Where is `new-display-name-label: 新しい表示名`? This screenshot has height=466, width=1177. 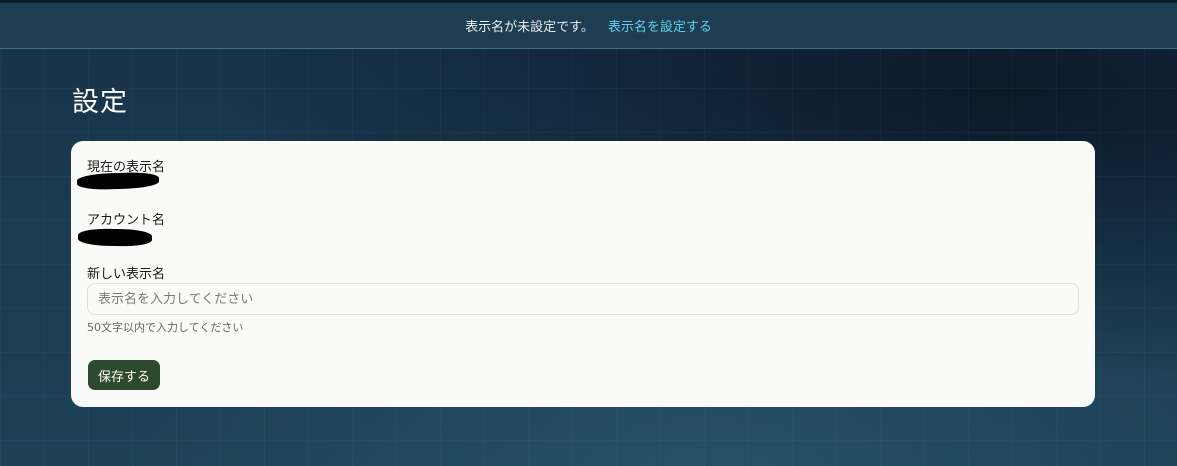 new-display-name-label: 新しい表示名 is located at coordinates (126, 274).